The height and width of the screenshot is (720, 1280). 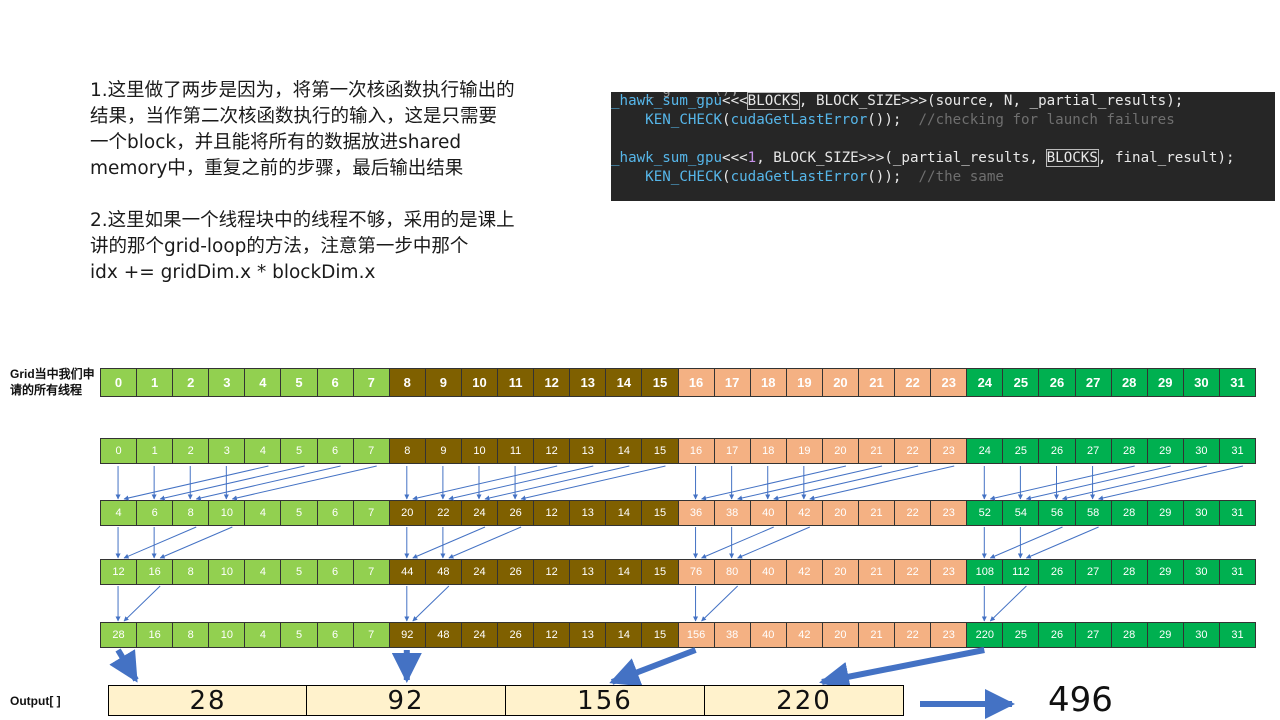 What do you see at coordinates (516, 382) in the screenshot?
I see `thread-cell: 11` at bounding box center [516, 382].